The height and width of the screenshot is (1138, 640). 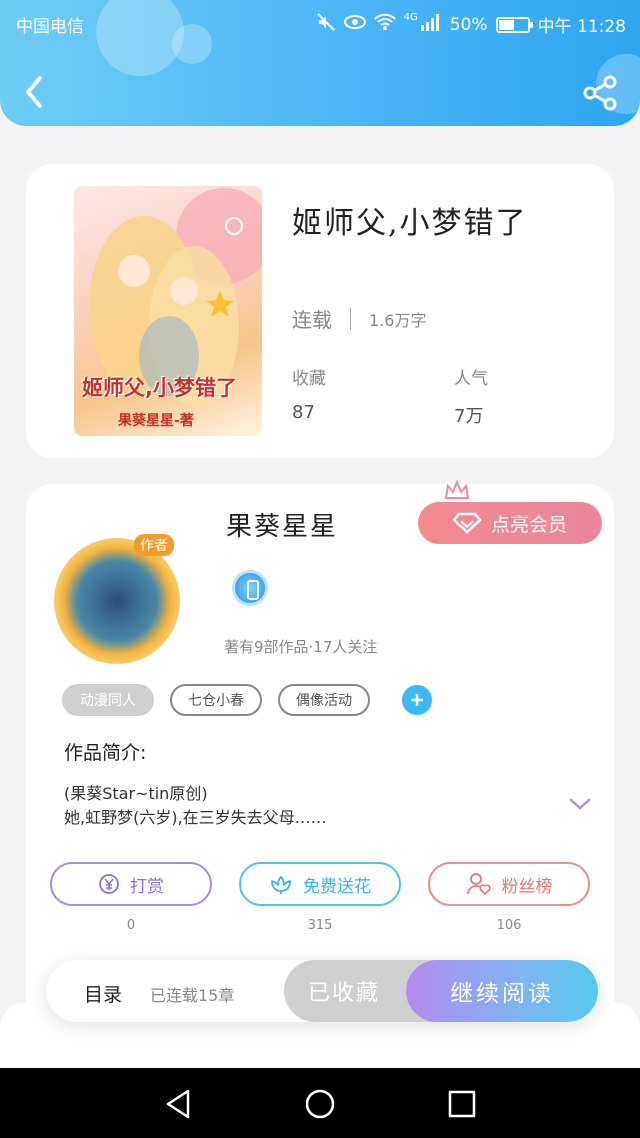 What do you see at coordinates (469, 416) in the screenshot?
I see `popularity-value: 7万` at bounding box center [469, 416].